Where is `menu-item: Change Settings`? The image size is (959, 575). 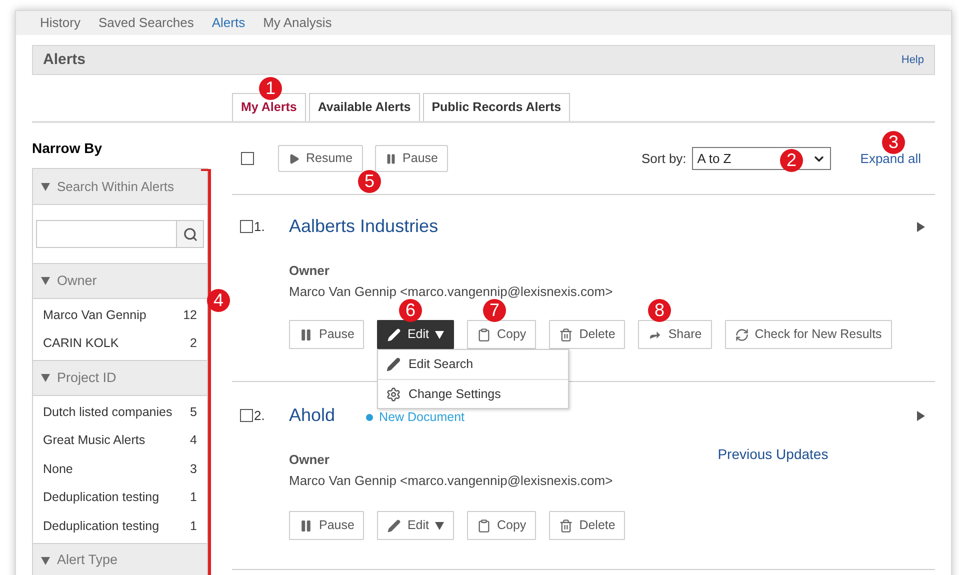
menu-item: Change Settings is located at coordinates (473, 393).